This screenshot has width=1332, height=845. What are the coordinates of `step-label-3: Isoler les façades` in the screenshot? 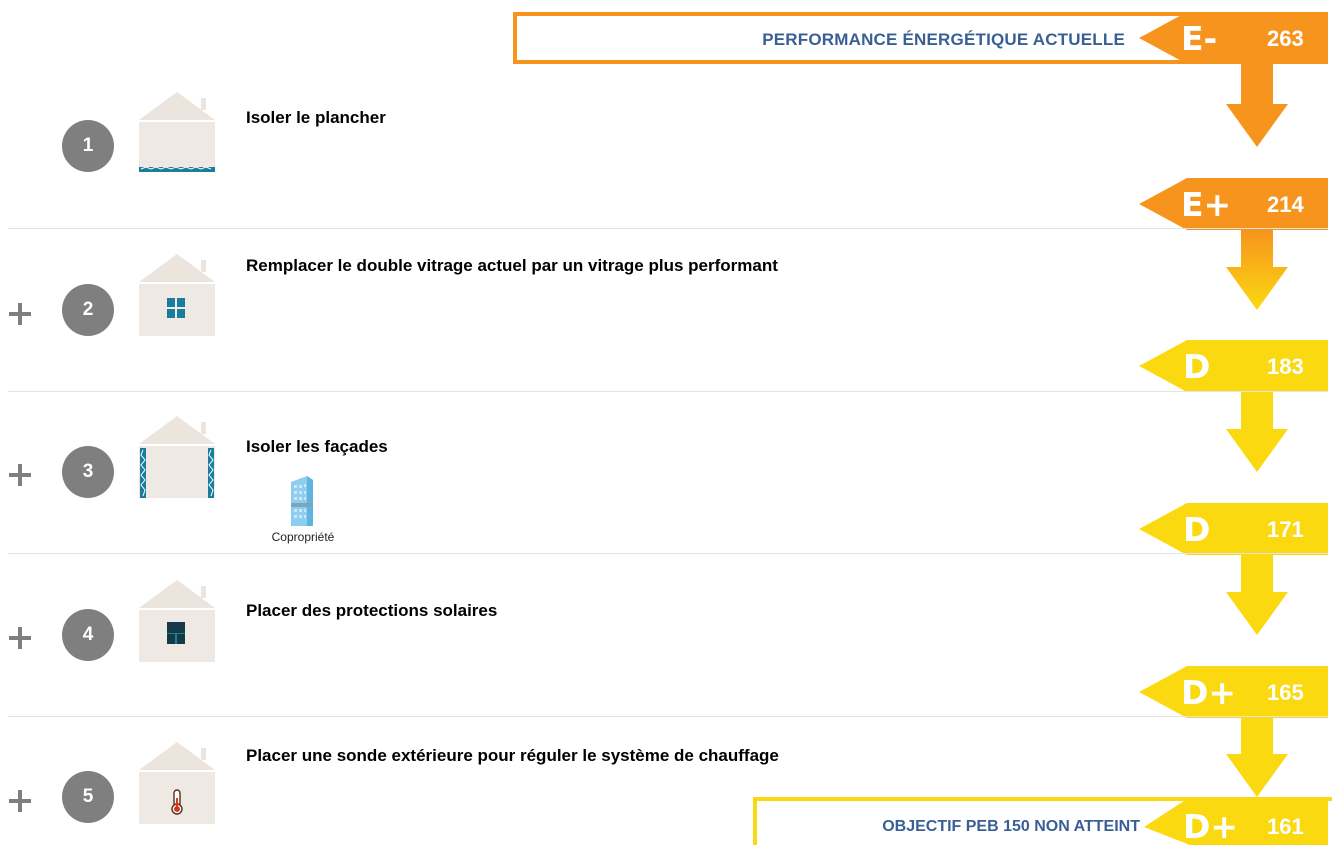 It's located at (317, 446).